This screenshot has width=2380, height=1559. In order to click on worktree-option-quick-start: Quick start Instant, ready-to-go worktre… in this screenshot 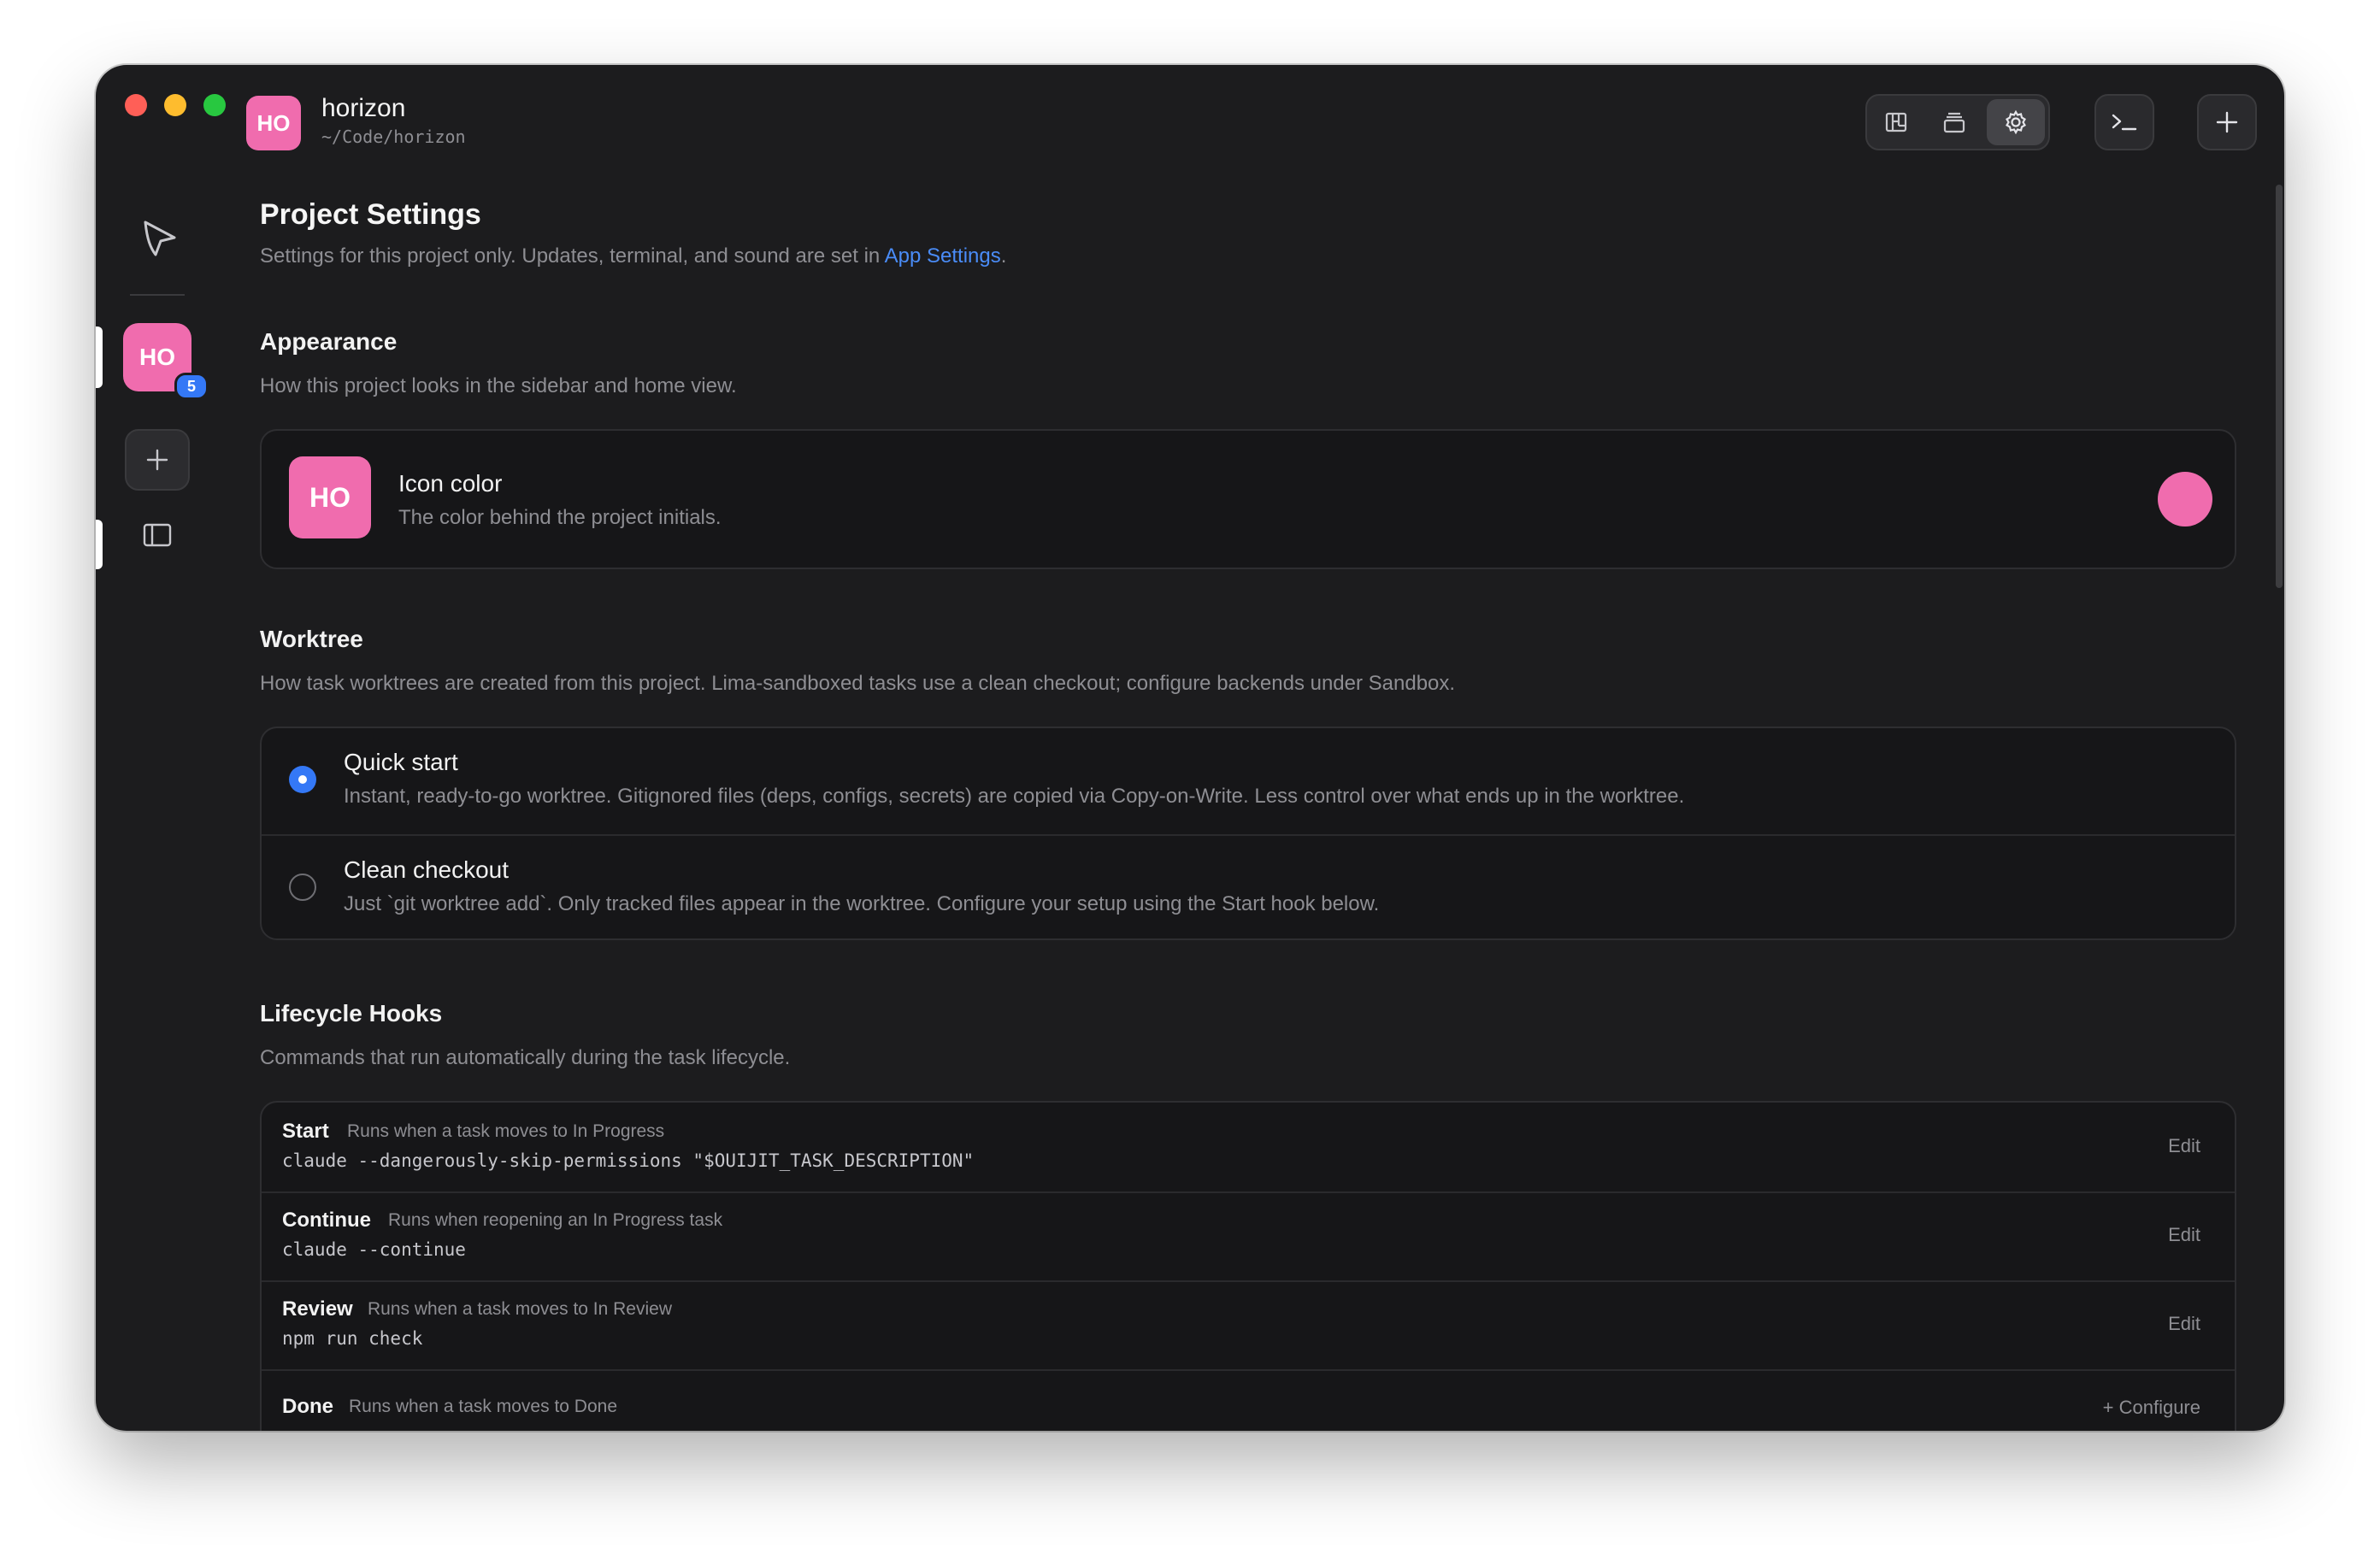, I will do `click(1248, 782)`.